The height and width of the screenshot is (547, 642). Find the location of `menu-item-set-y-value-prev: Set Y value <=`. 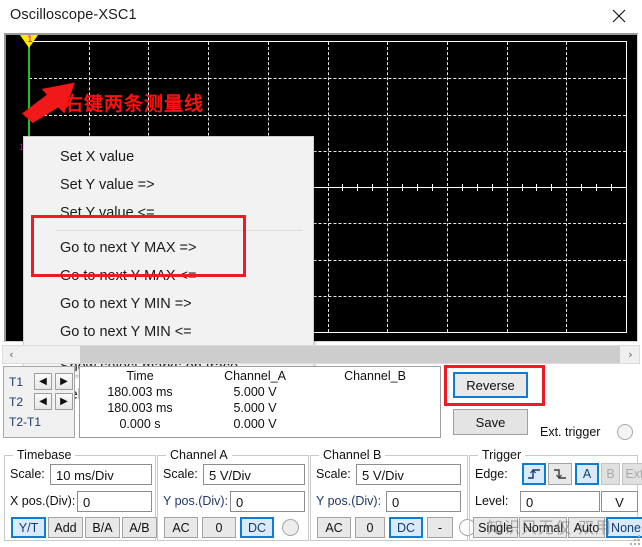

menu-item-set-y-value-prev: Set Y value <= is located at coordinates (168, 213).